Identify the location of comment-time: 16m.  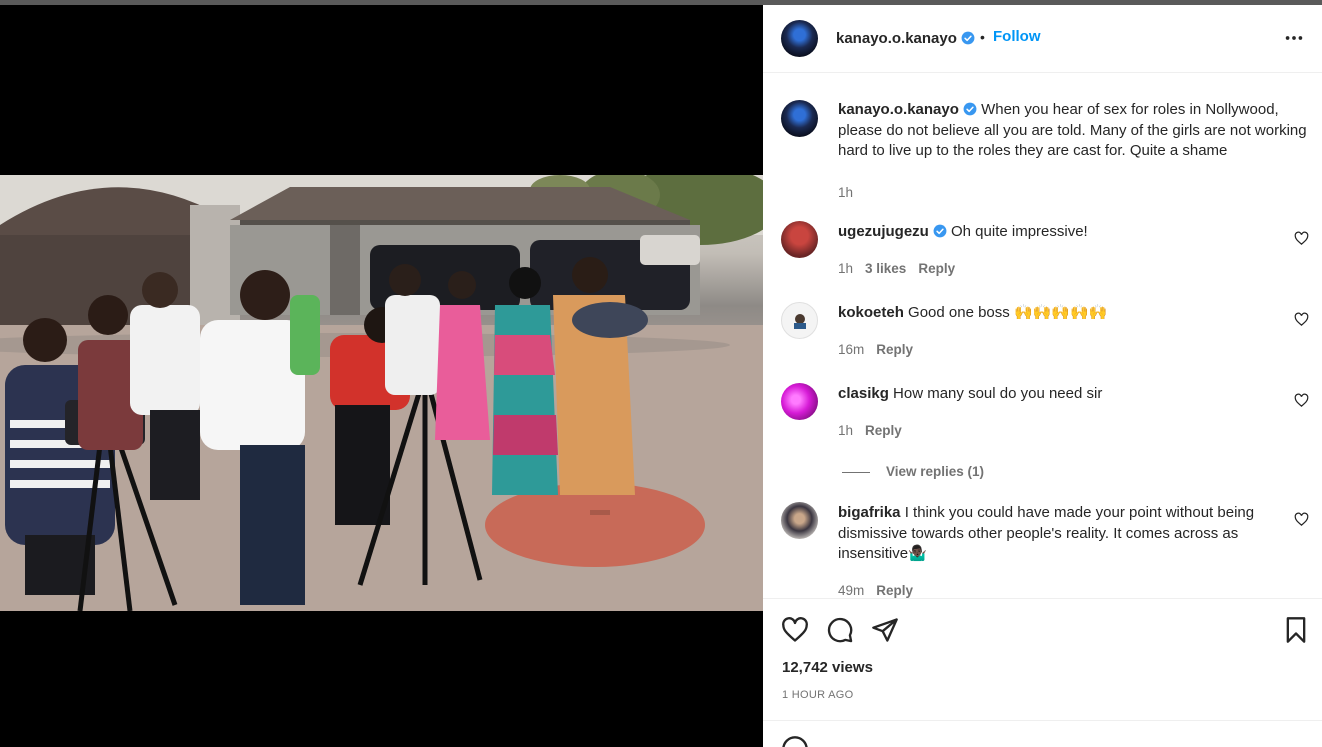
(851, 349).